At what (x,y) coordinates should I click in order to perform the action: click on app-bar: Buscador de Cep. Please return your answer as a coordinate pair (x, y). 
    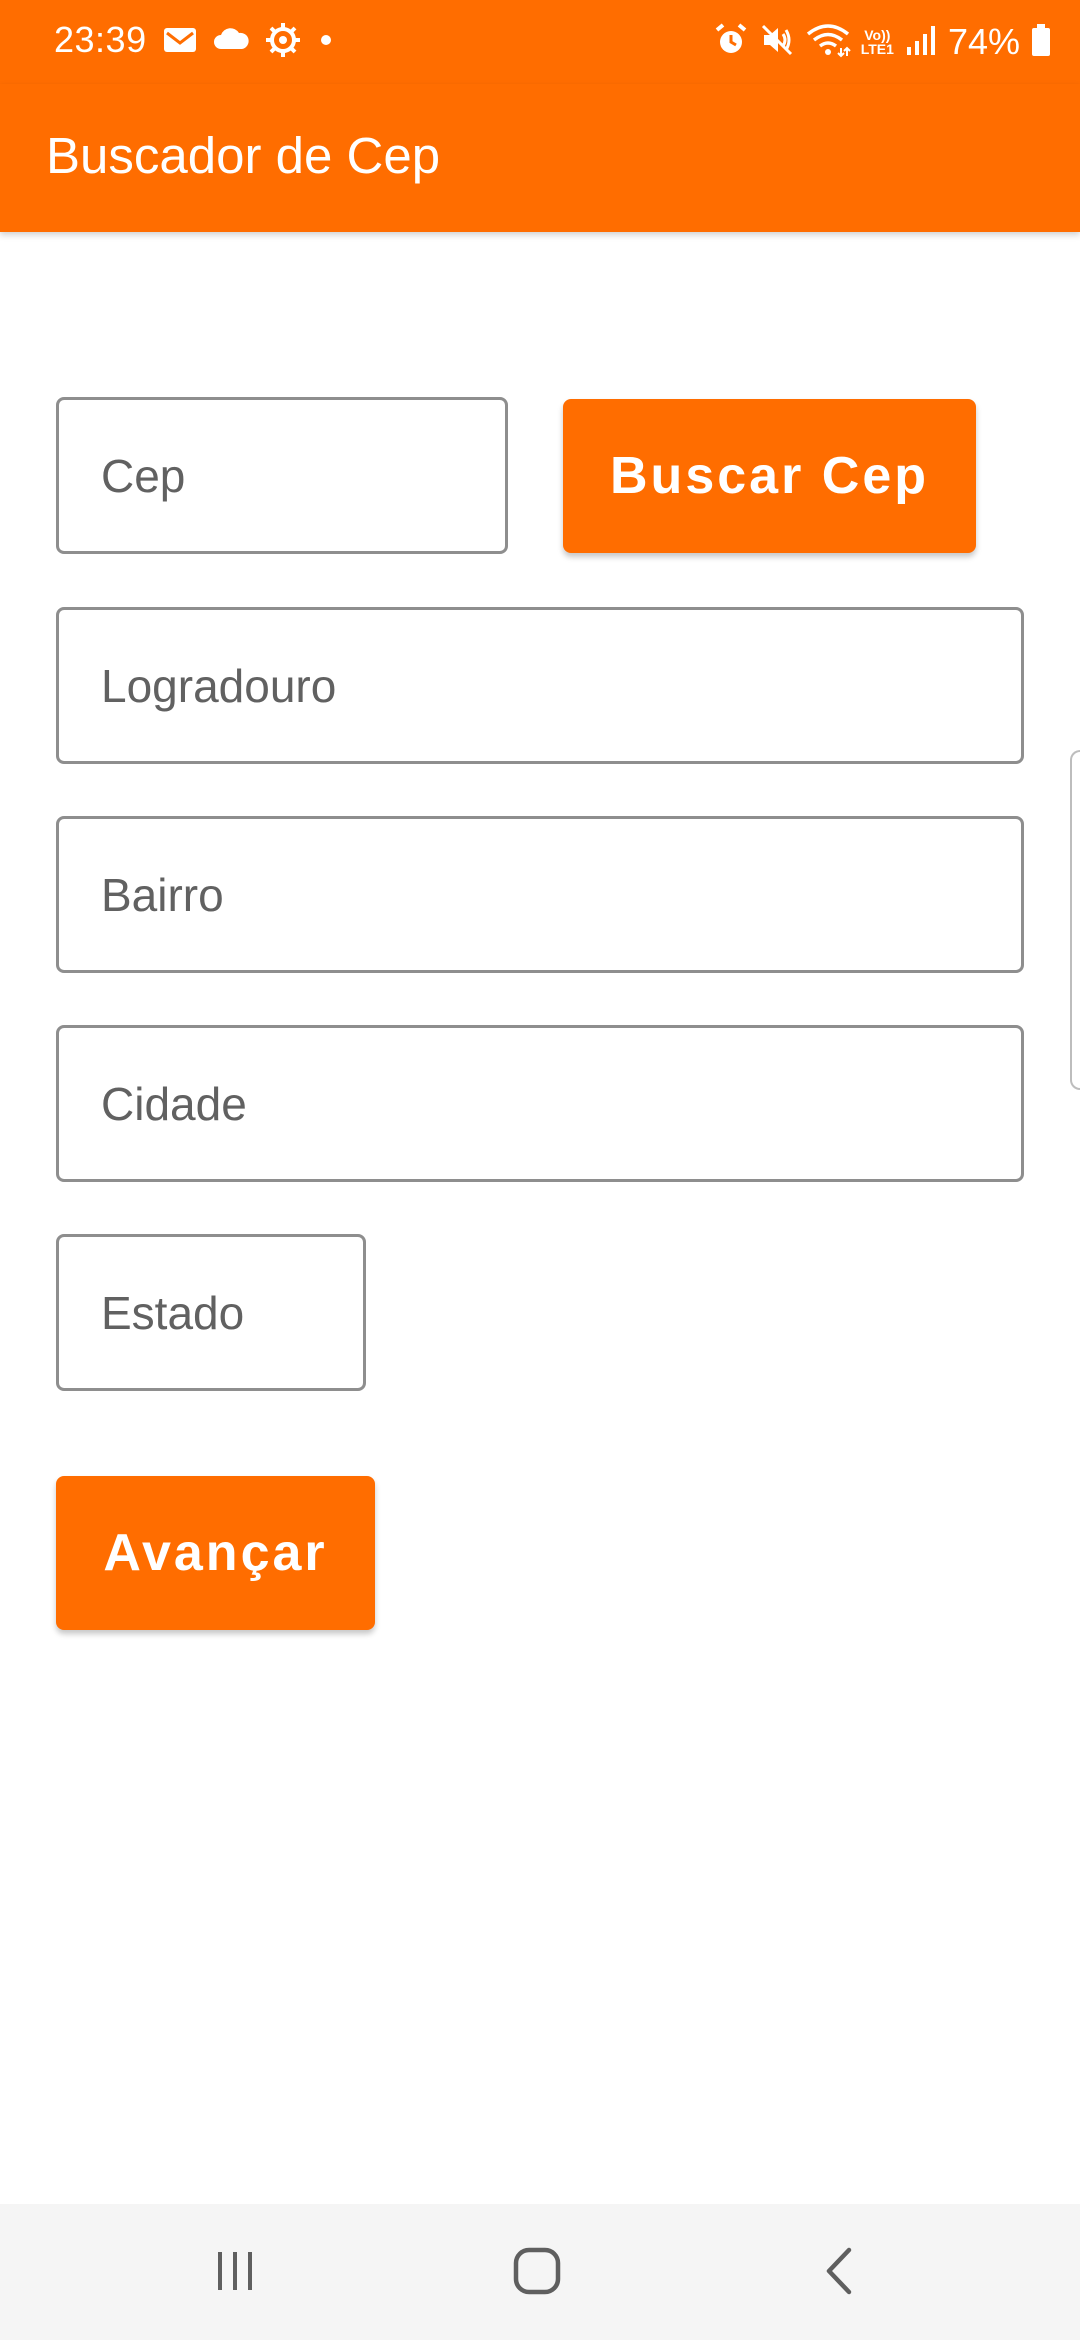
    Looking at the image, I should click on (540, 158).